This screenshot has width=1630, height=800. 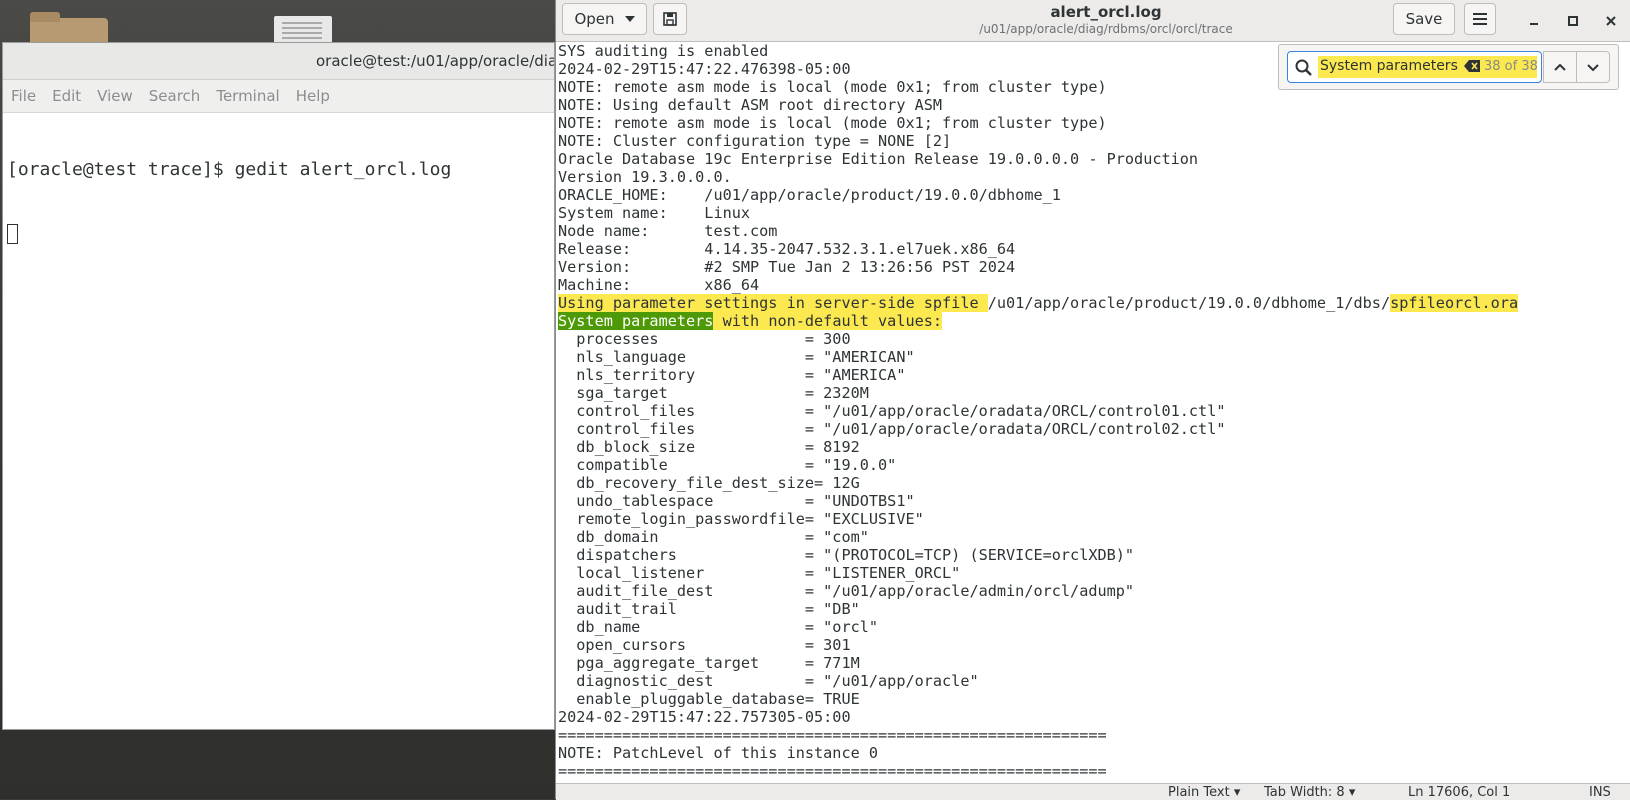 What do you see at coordinates (1511, 66) in the screenshot?
I see `search-match-count: 38 of 38` at bounding box center [1511, 66].